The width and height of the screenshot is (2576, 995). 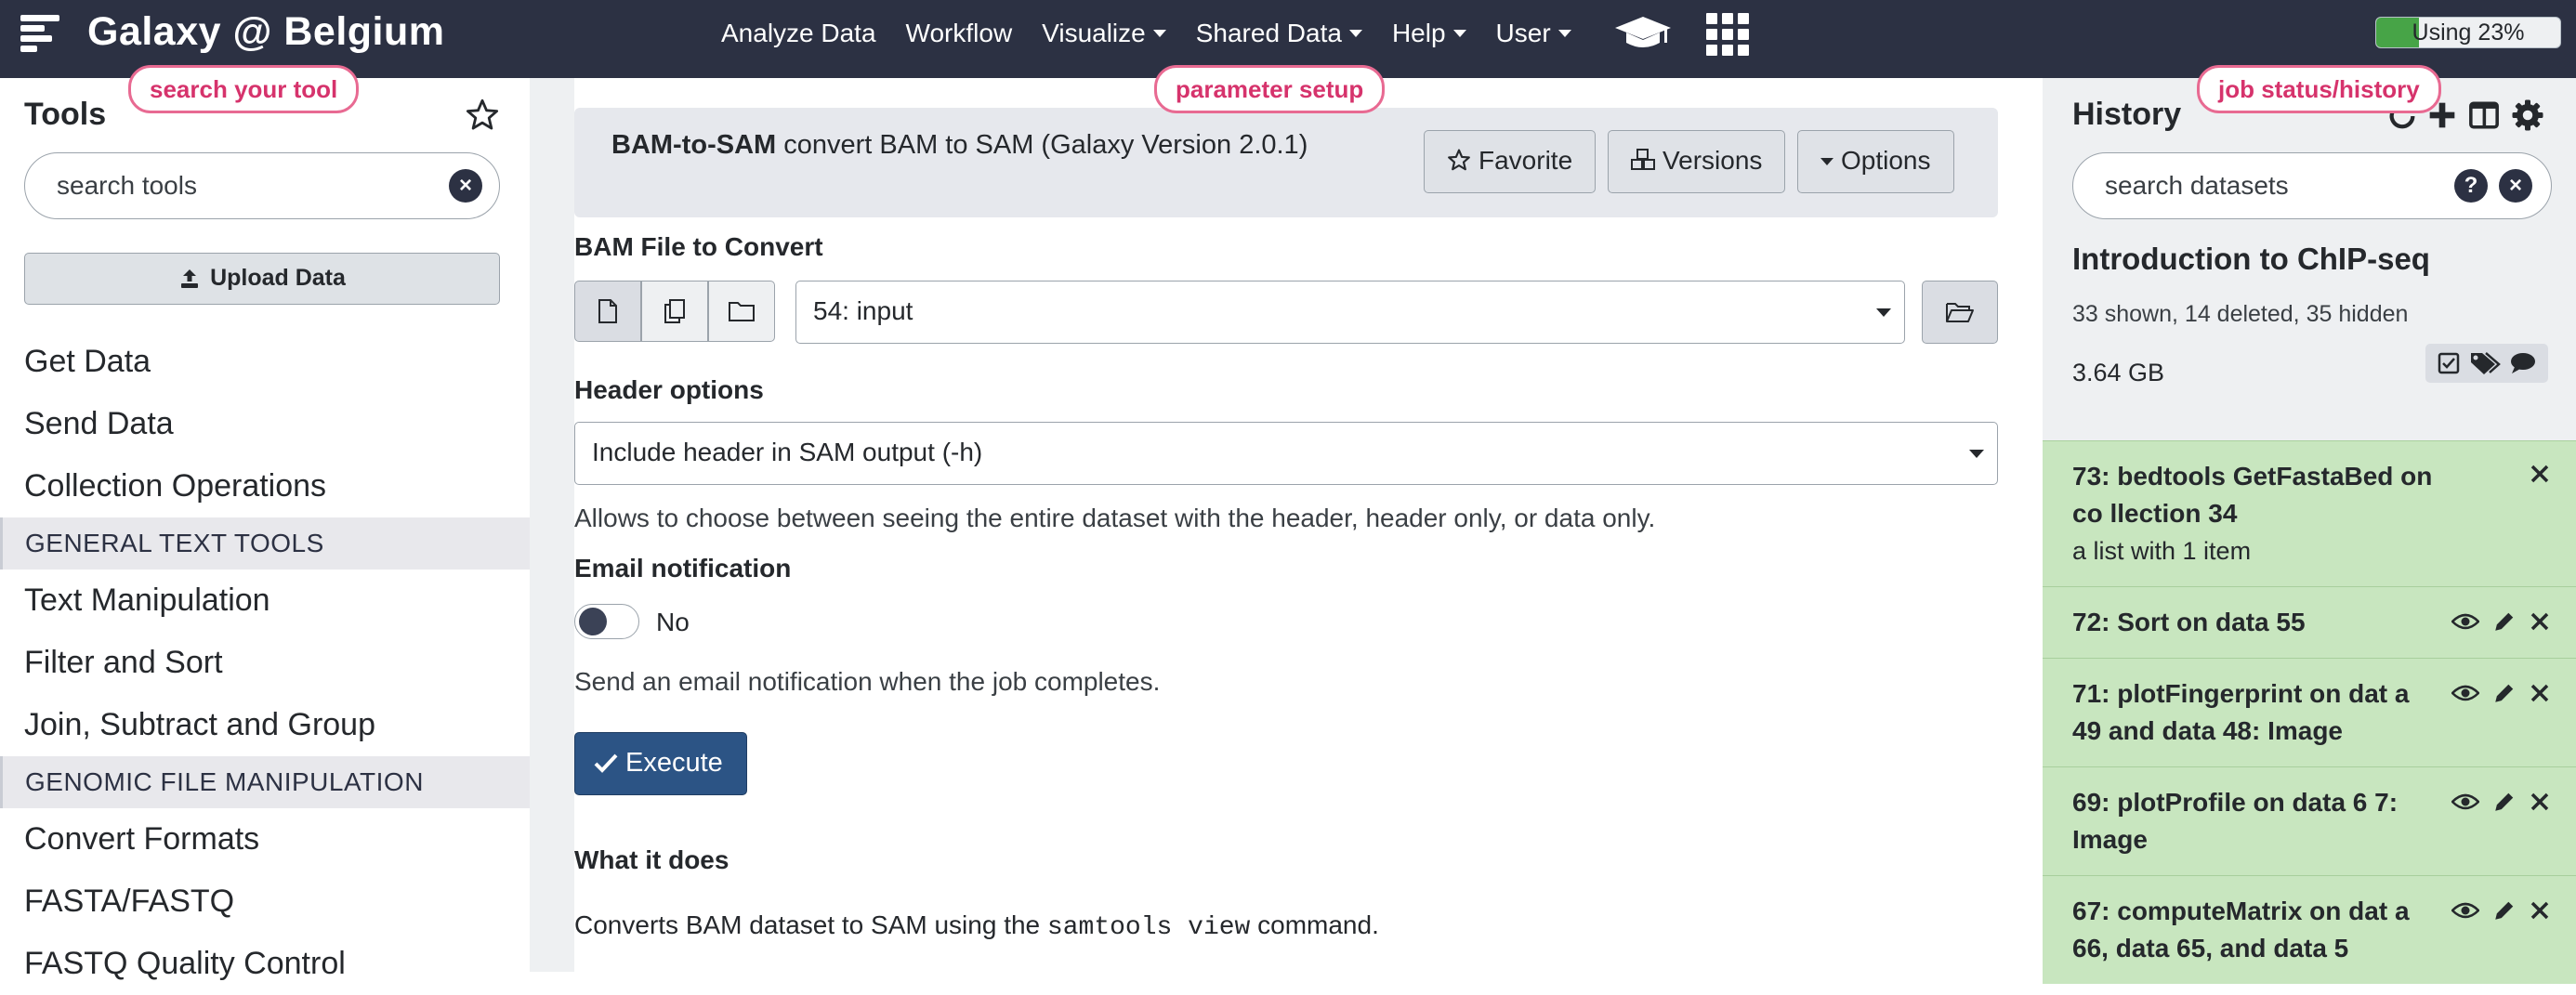 I want to click on upload-icon, so click(x=189, y=279).